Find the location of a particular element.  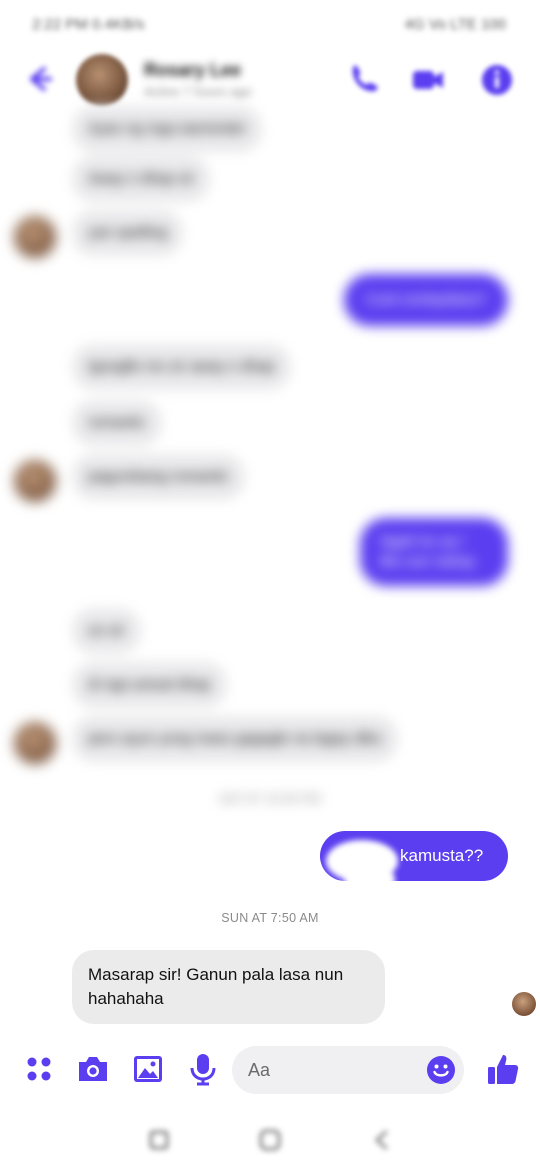

like-button is located at coordinates (503, 1069).